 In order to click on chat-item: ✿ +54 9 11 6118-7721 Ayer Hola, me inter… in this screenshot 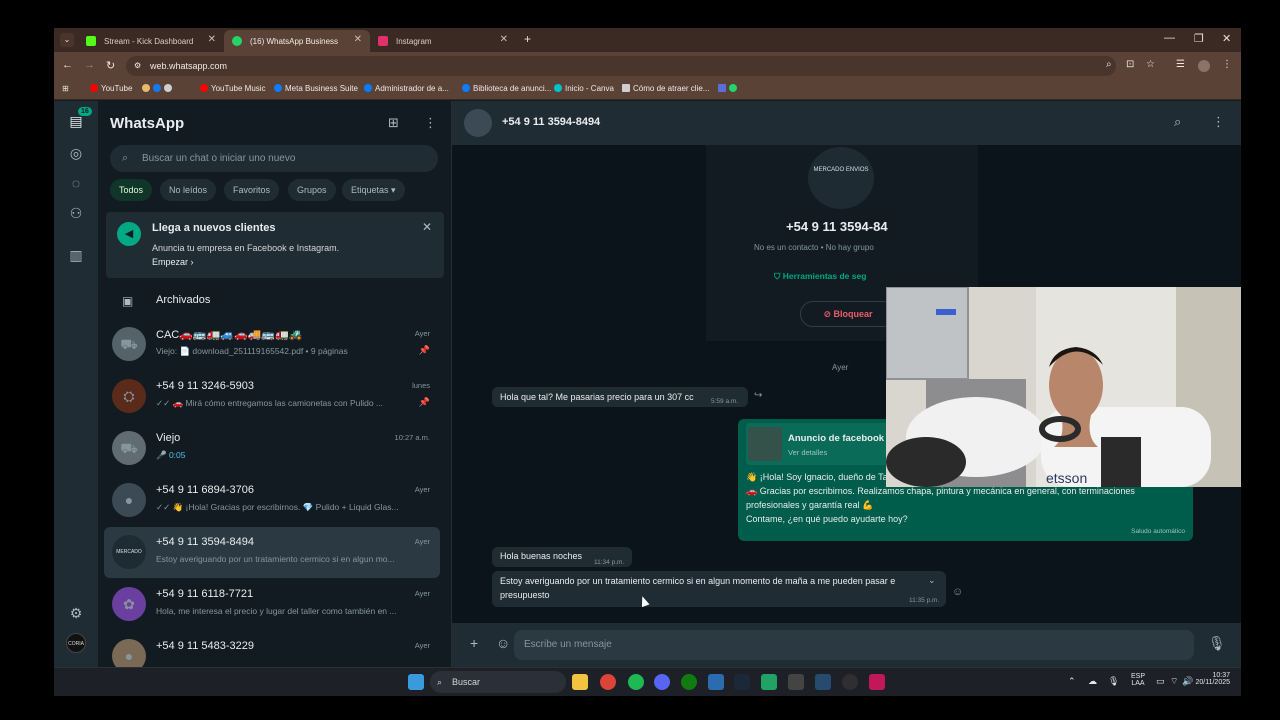, I will do `click(272, 604)`.